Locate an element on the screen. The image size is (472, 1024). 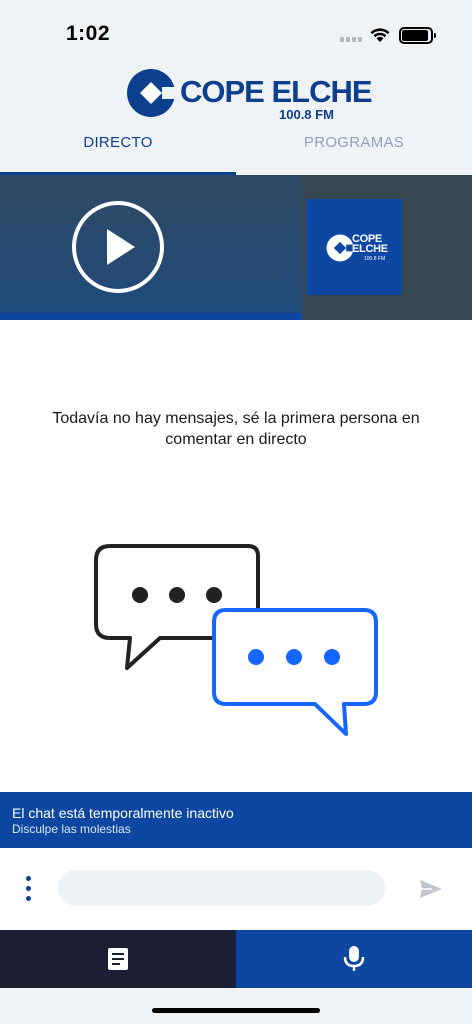
cellular-signal-icon is located at coordinates (351, 40).